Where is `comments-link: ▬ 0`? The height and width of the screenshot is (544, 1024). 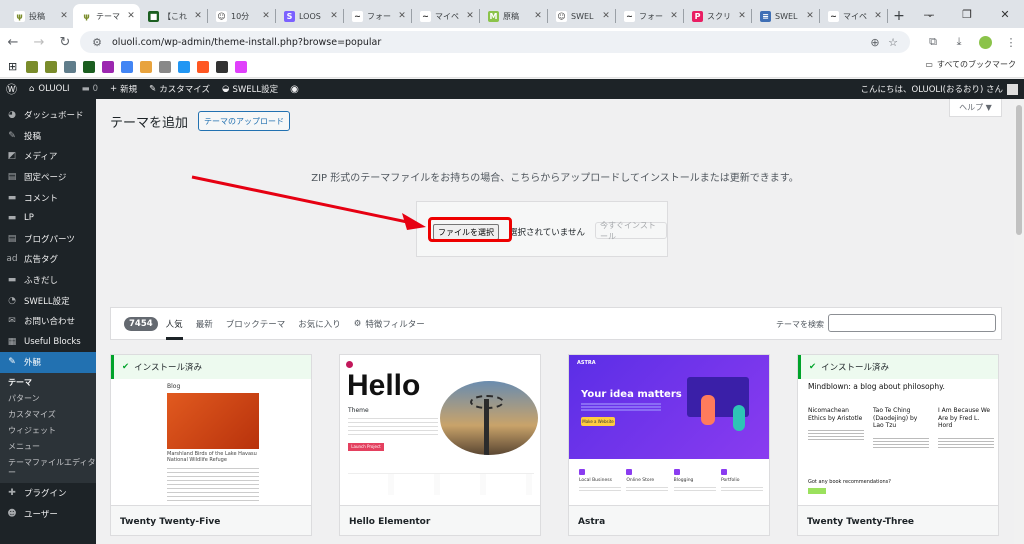 comments-link: ▬ 0 is located at coordinates (90, 89).